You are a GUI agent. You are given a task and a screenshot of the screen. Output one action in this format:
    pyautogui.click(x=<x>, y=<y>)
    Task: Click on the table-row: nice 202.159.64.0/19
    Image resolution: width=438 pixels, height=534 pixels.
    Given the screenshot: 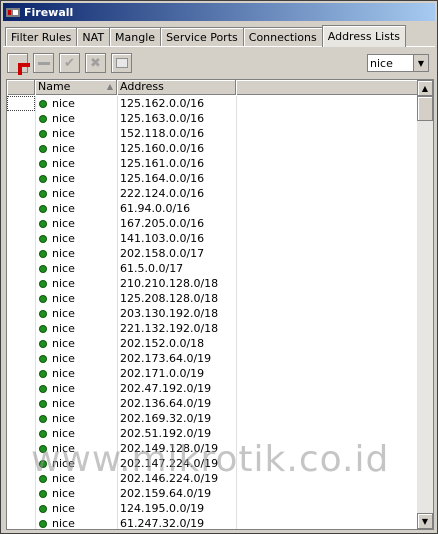 What is the action you would take?
    pyautogui.click(x=212, y=493)
    